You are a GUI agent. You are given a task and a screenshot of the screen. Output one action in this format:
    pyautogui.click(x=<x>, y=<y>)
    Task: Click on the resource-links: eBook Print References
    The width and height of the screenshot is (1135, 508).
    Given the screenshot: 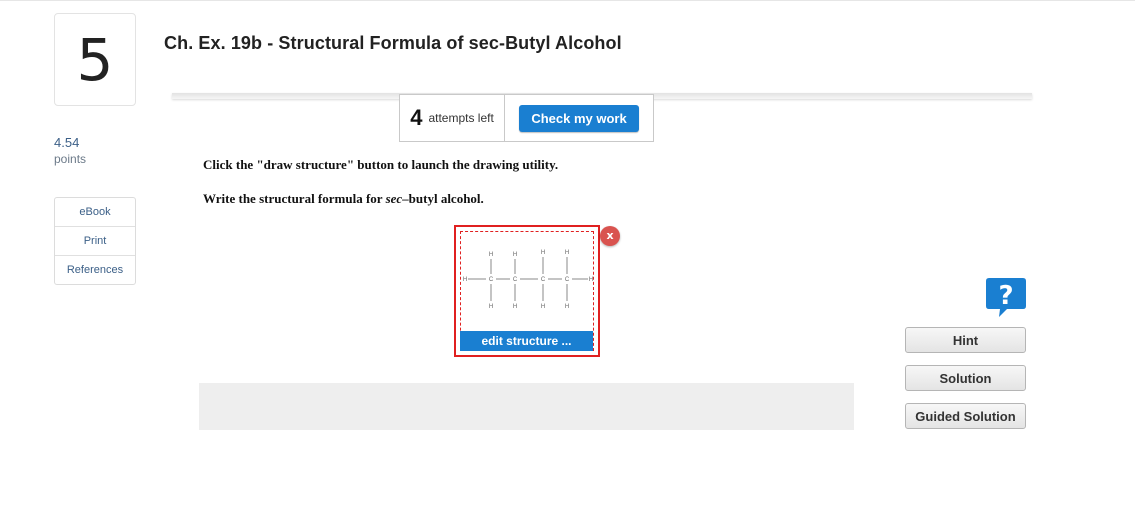 What is the action you would take?
    pyautogui.click(x=95, y=241)
    